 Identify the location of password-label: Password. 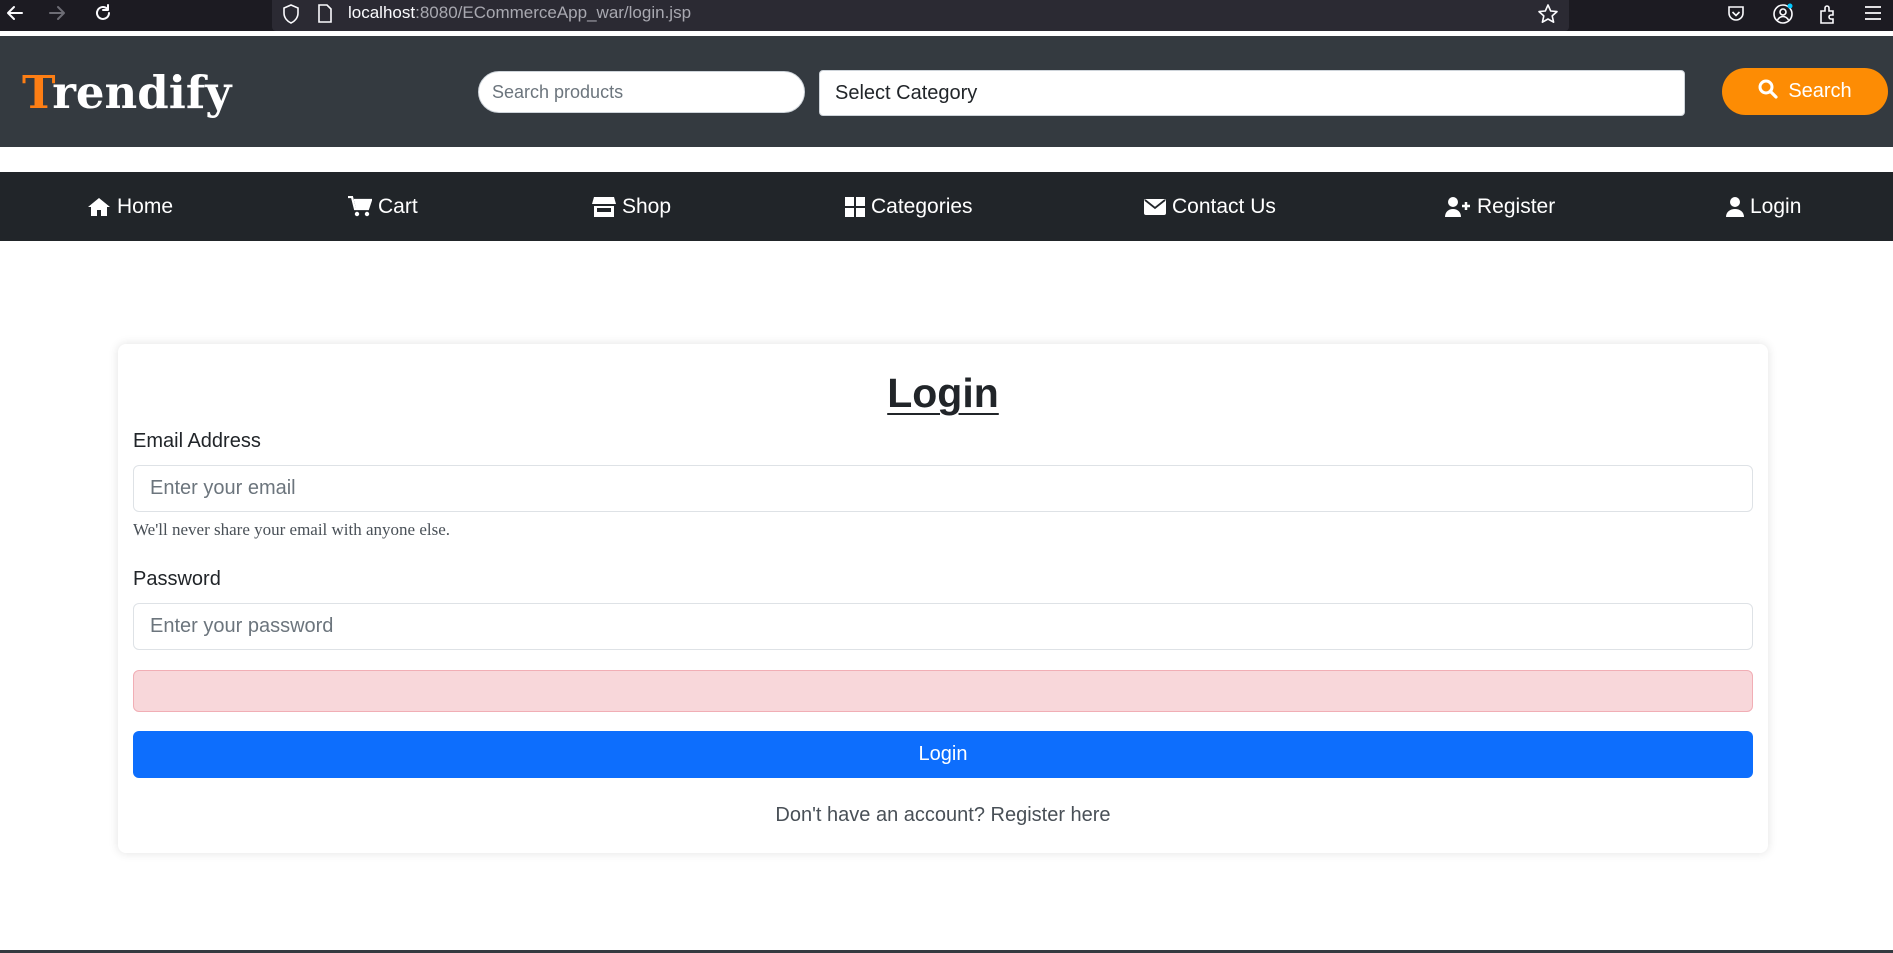
(177, 579).